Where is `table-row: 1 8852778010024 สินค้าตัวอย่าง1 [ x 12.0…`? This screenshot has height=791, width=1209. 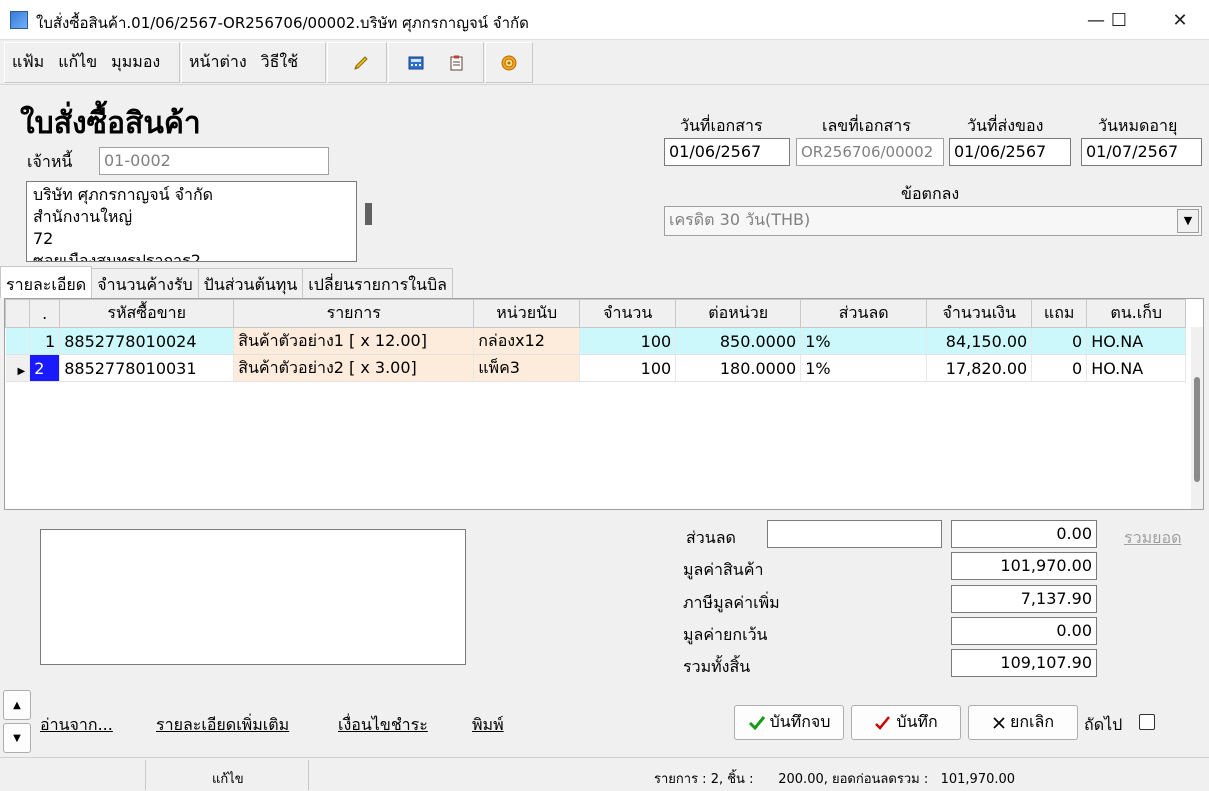
table-row: 1 8852778010024 สินค้าตัวอย่าง1 [ x 12.0… is located at coordinates (596, 341).